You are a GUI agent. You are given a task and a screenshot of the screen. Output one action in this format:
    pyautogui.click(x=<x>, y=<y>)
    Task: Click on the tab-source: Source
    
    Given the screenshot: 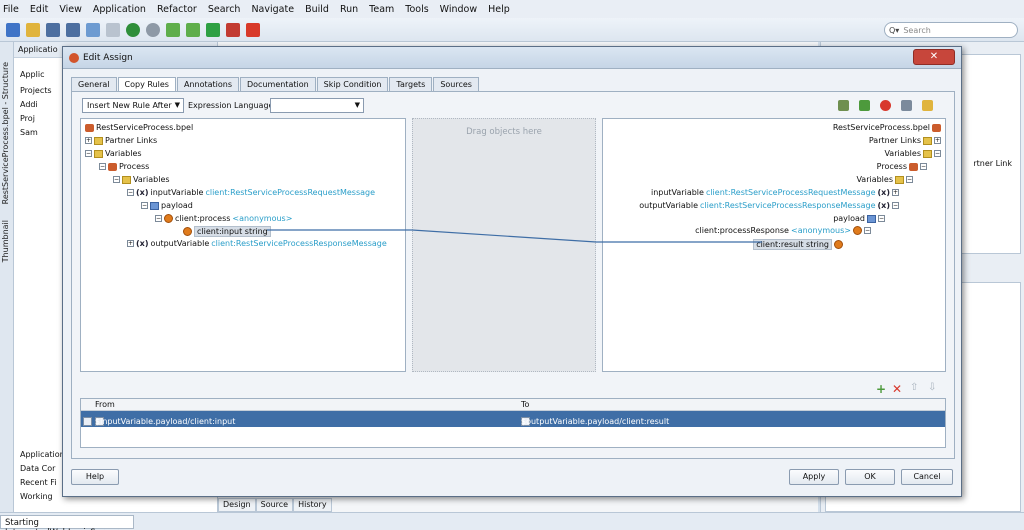 What is the action you would take?
    pyautogui.click(x=274, y=505)
    